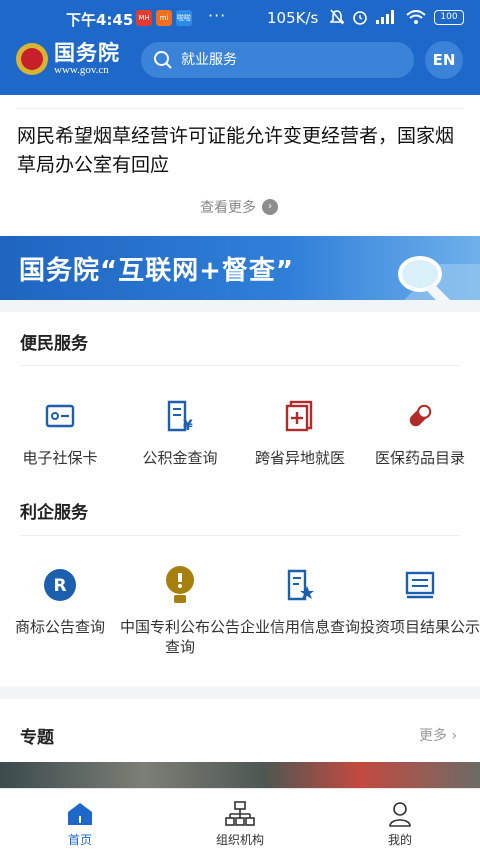 The image size is (480, 853). What do you see at coordinates (60, 611) in the screenshot?
I see `service-item: R 商标公告查询` at bounding box center [60, 611].